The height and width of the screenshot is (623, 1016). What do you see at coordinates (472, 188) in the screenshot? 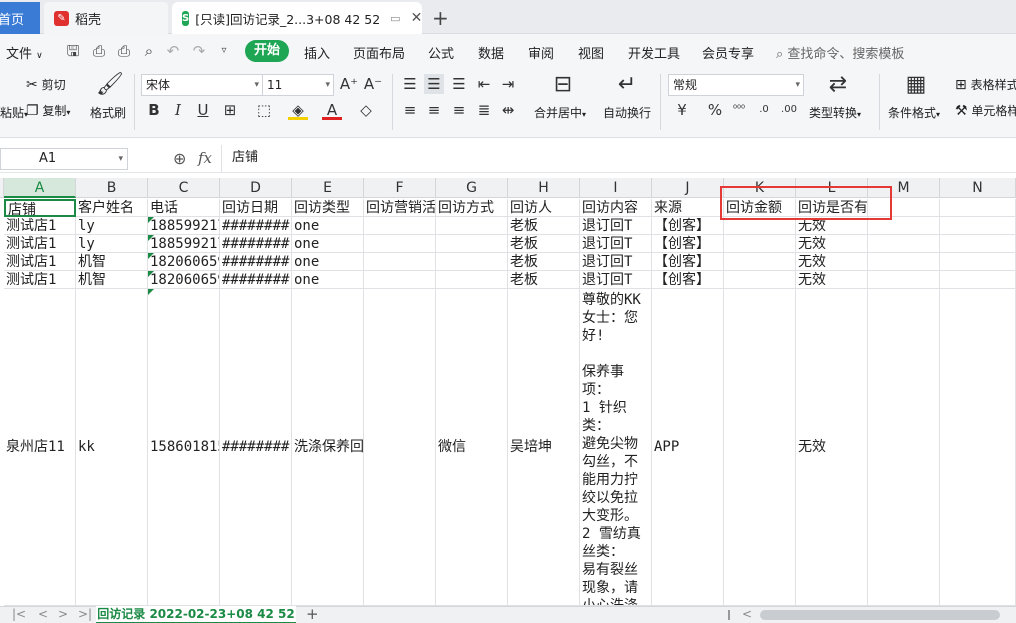
I see `column-header-g: G` at bounding box center [472, 188].